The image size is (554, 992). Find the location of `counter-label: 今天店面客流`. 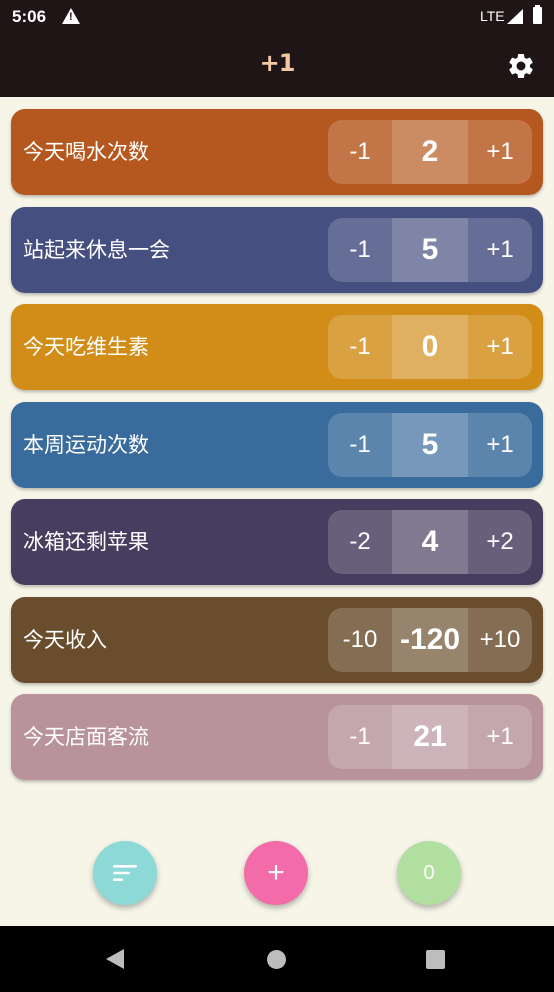

counter-label: 今天店面客流 is located at coordinates (86, 737).